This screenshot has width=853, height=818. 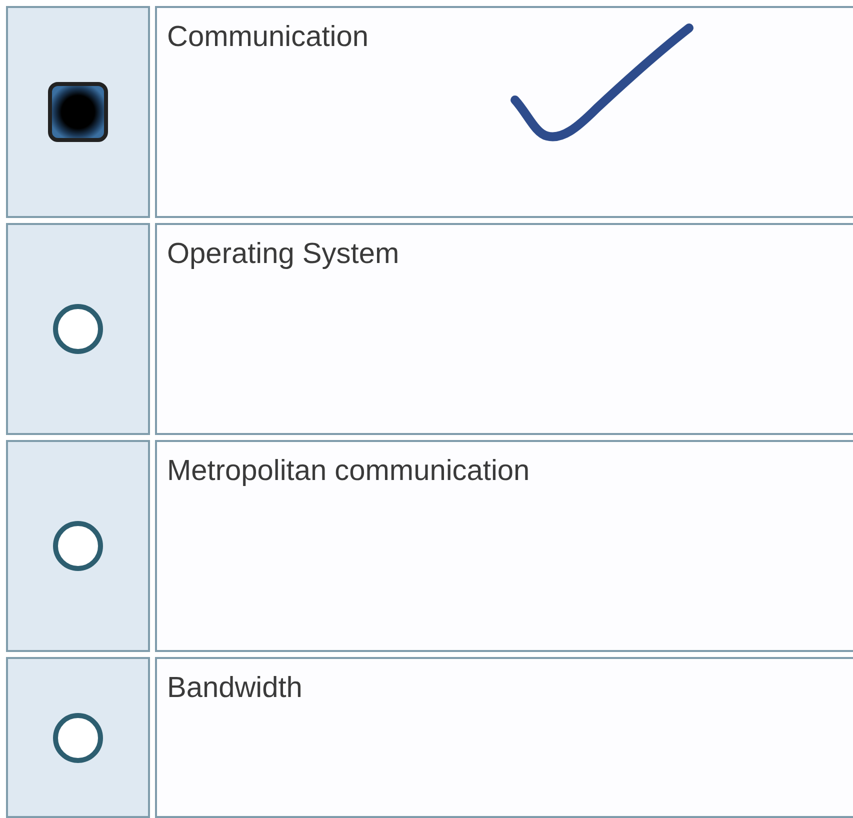 What do you see at coordinates (268, 37) in the screenshot?
I see `option-label: Communication` at bounding box center [268, 37].